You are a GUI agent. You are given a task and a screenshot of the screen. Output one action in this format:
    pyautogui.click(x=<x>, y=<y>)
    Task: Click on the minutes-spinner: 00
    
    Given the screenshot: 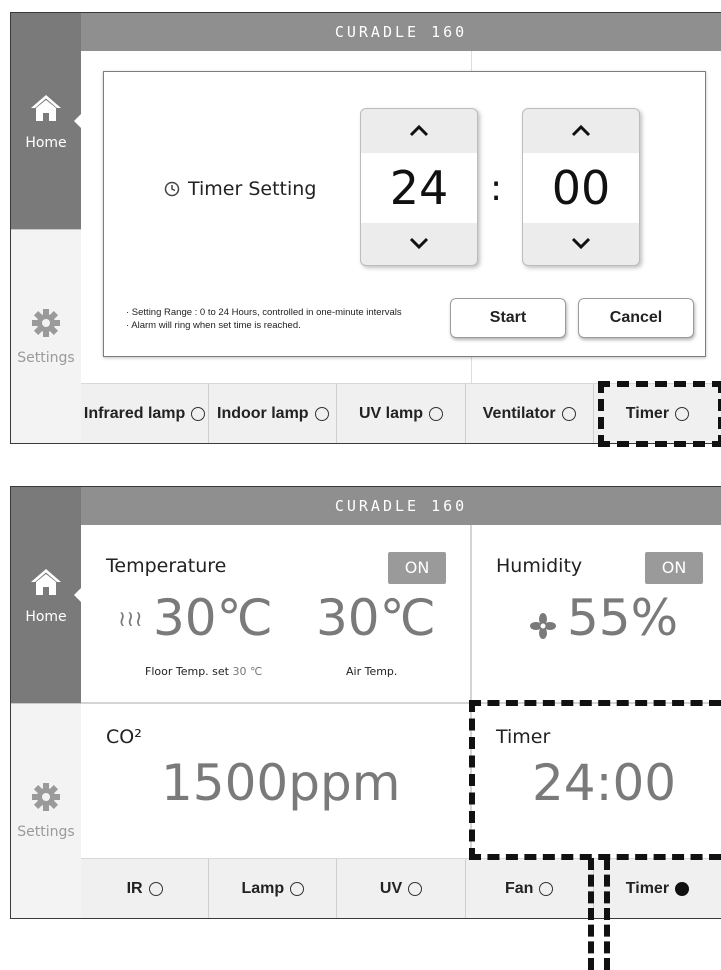 What is the action you would take?
    pyautogui.click(x=581, y=187)
    